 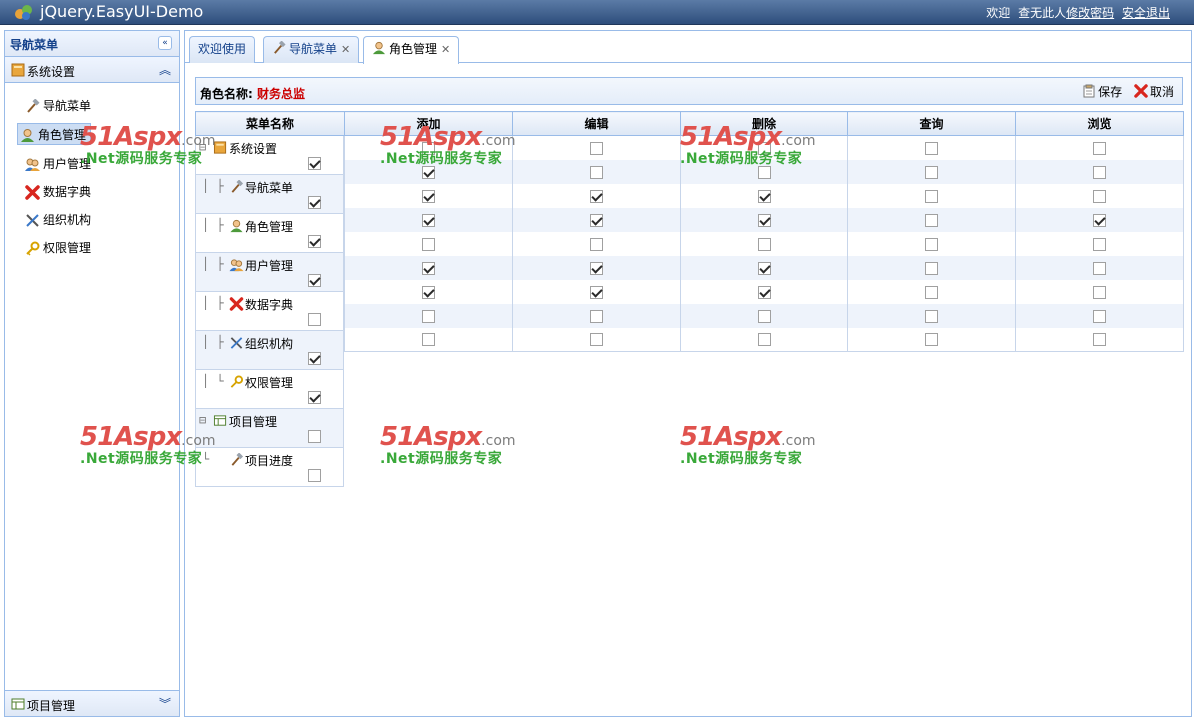 I want to click on column-header-edit: 编辑, so click(x=596, y=123).